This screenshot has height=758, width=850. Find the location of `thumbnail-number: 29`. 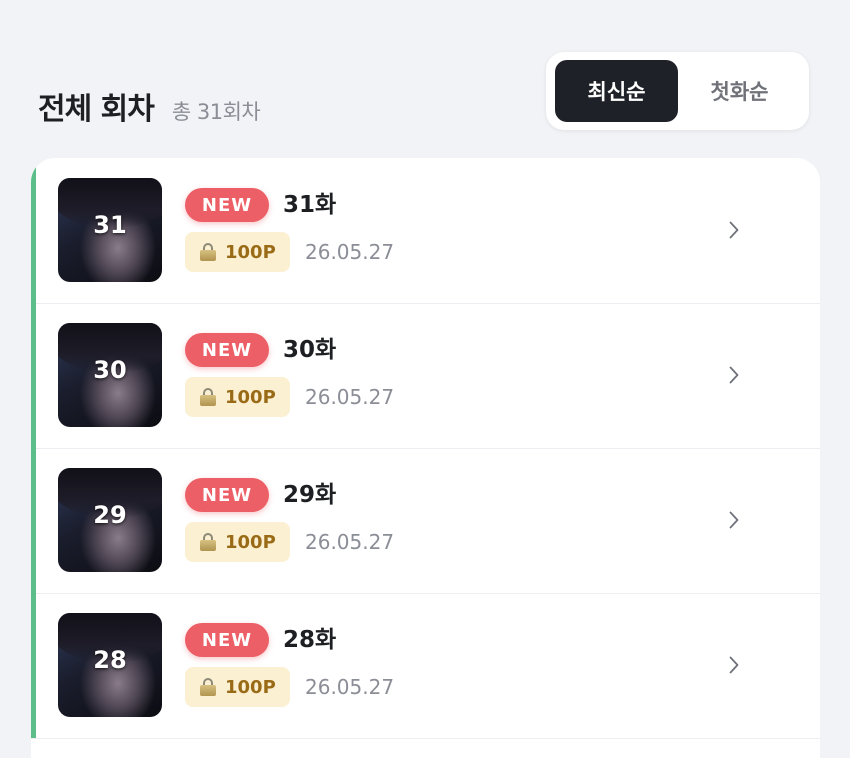

thumbnail-number: 29 is located at coordinates (110, 515).